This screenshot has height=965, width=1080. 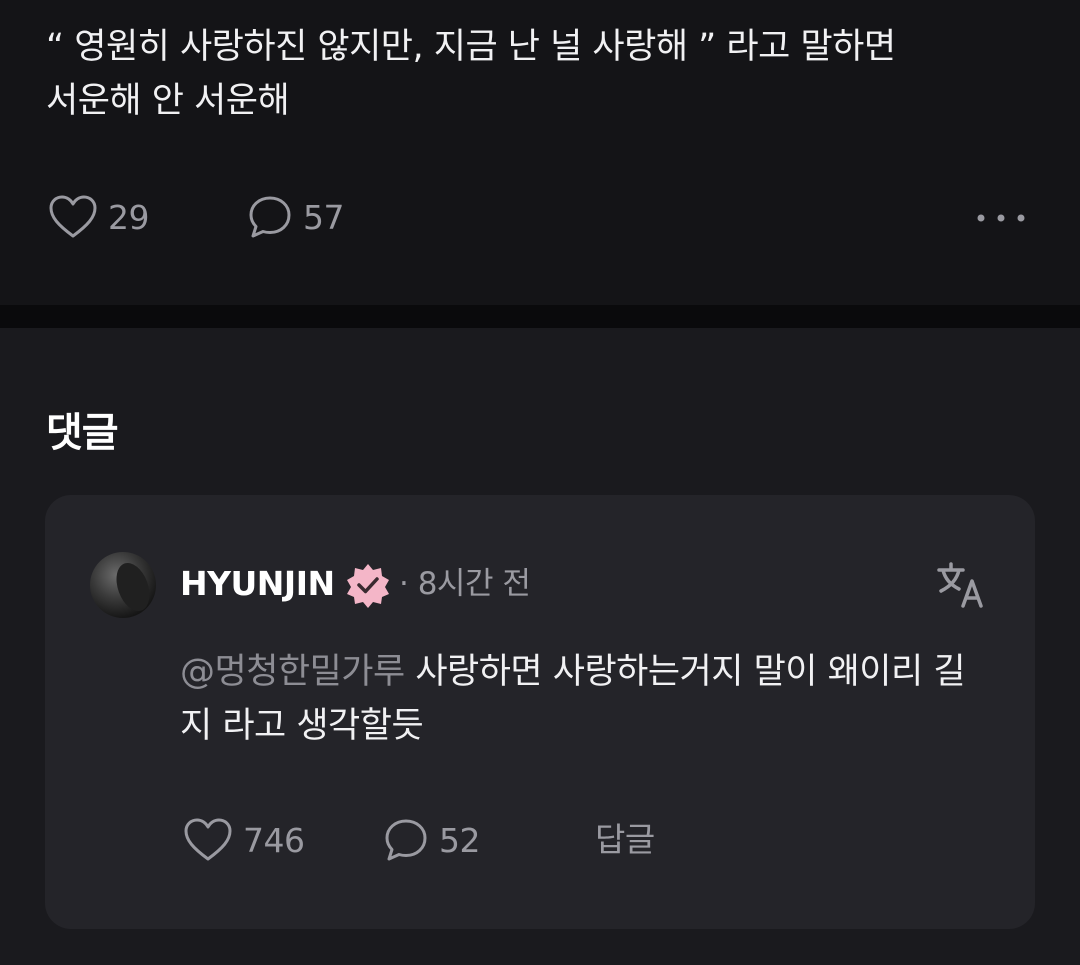 I want to click on comment-body: @멍청한밀가루 사랑하면 사랑하는거지 말이 왜이리 길지 라고 생각할듯, so click(x=580, y=699).